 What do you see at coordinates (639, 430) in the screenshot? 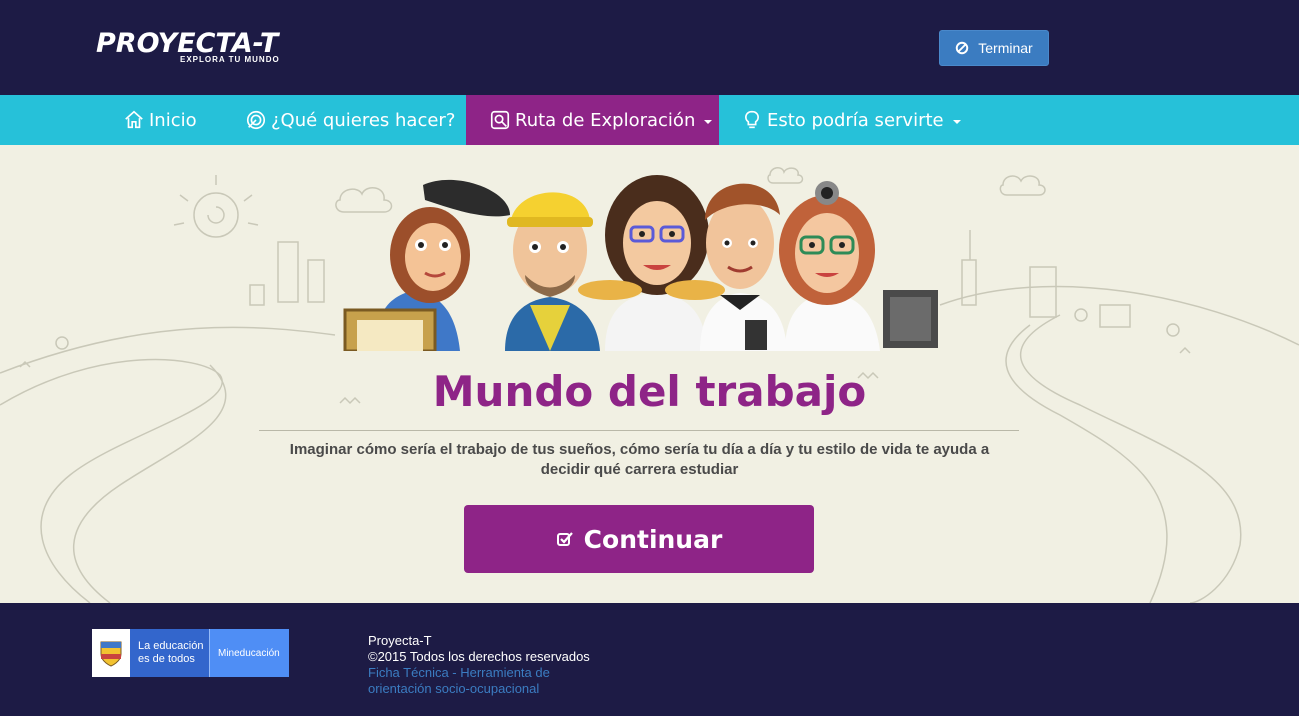
I see `title-divider` at bounding box center [639, 430].